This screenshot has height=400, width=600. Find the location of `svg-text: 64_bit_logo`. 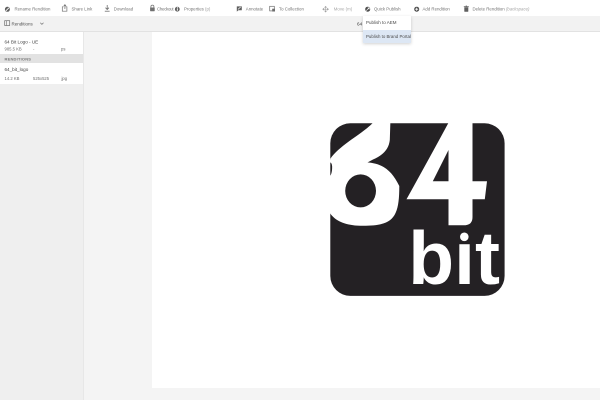

svg-text: 64_bit_logo is located at coordinates (17, 69).